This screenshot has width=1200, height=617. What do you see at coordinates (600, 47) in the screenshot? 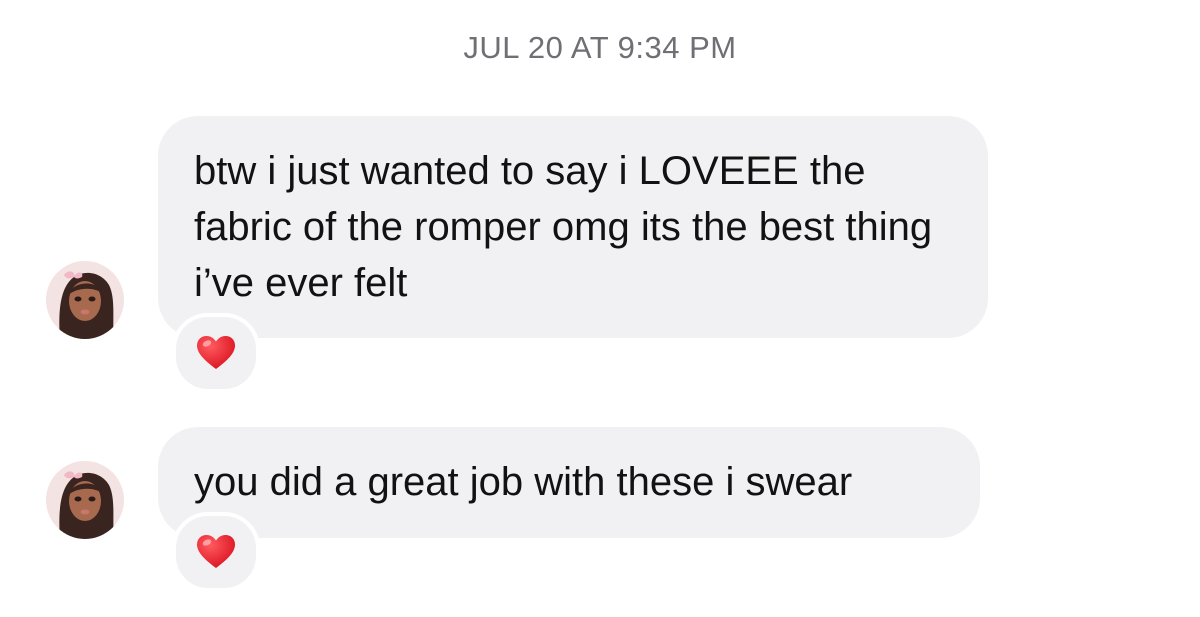
I see `message-timestamp: JUL 20 AT 9:34 PM` at bounding box center [600, 47].